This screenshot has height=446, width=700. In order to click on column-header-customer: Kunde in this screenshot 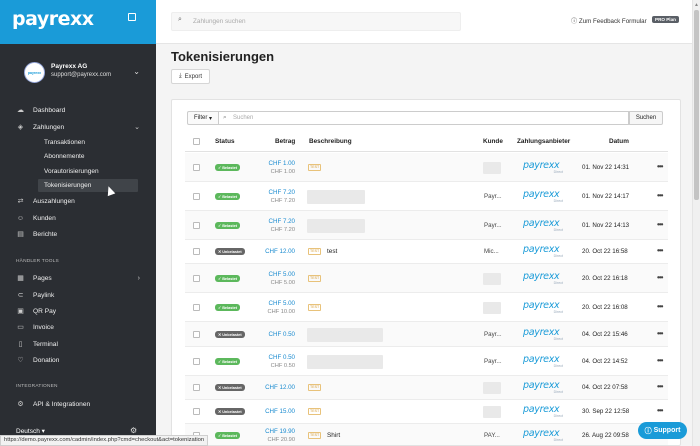, I will do `click(493, 141)`.